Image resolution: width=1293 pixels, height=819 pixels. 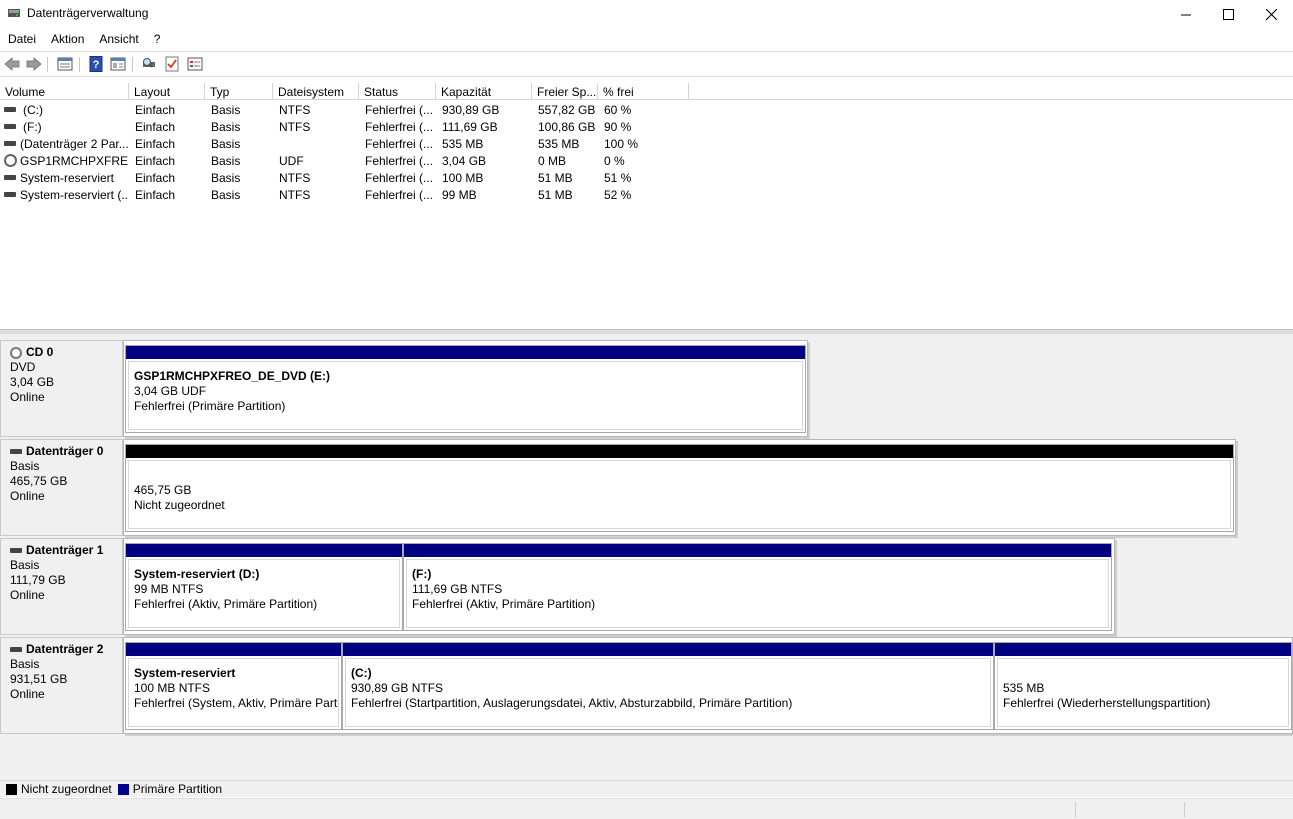 I want to click on cell-capacity: 3,04 GB, so click(x=464, y=161).